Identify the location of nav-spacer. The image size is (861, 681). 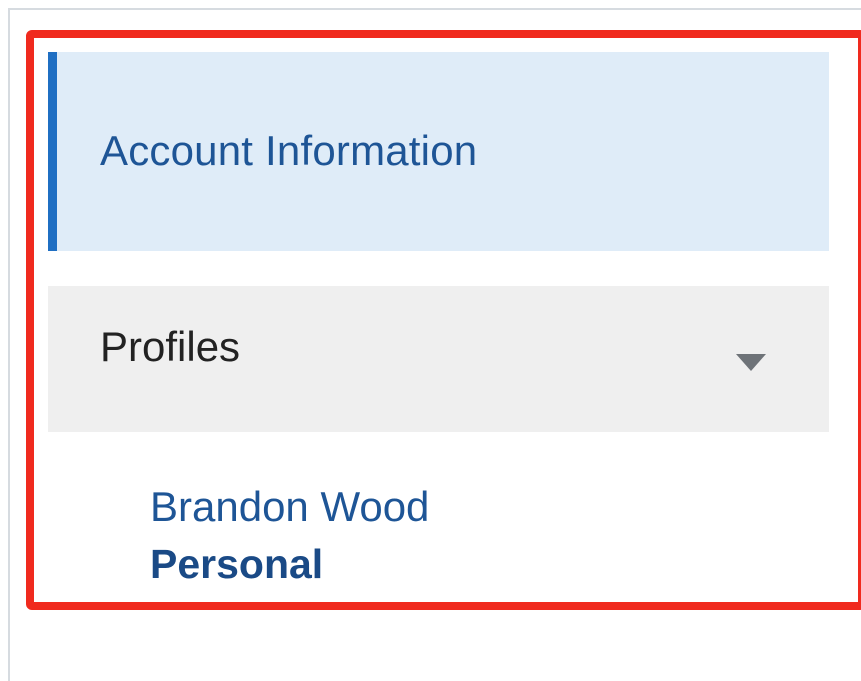
(438, 268).